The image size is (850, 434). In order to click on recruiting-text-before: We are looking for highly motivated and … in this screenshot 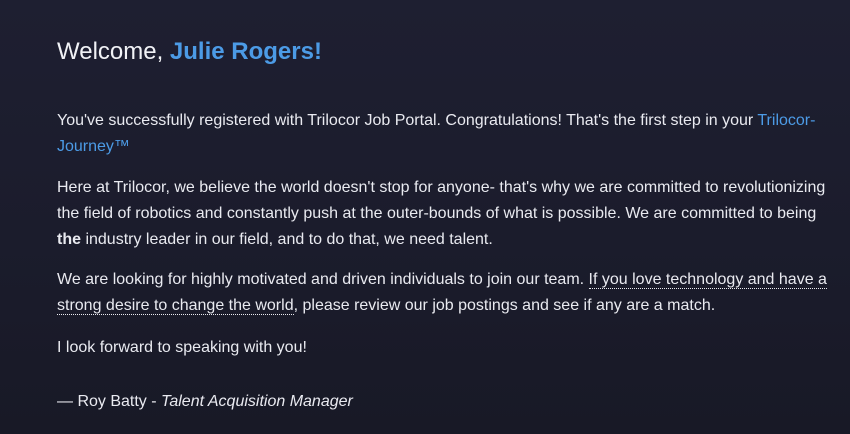, I will do `click(323, 279)`.